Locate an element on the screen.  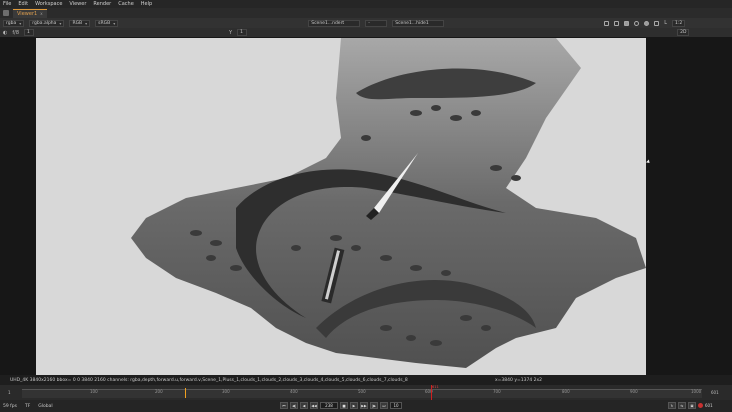
input-b-value: Scene1...hide1 is located at coordinates (412, 23).